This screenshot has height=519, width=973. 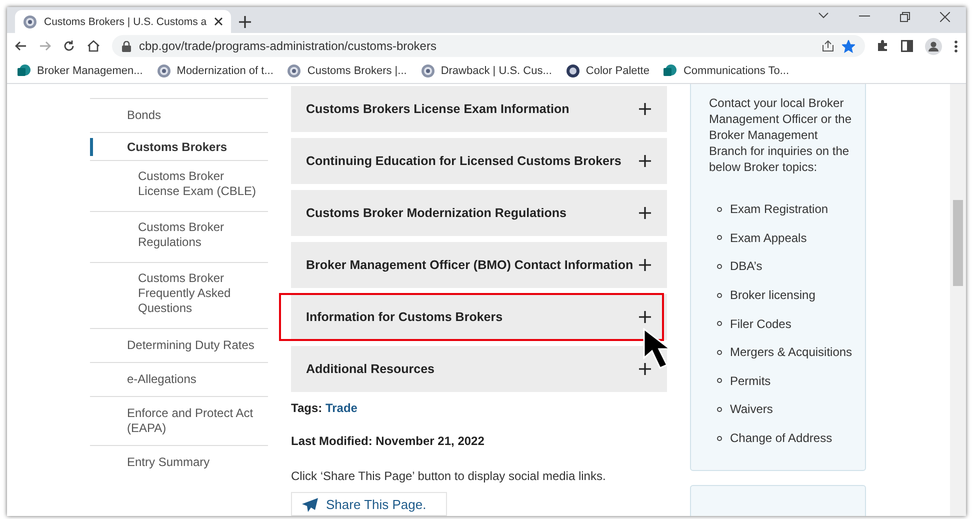 I want to click on topic-item: Mergers & Acquisitions, so click(x=791, y=352).